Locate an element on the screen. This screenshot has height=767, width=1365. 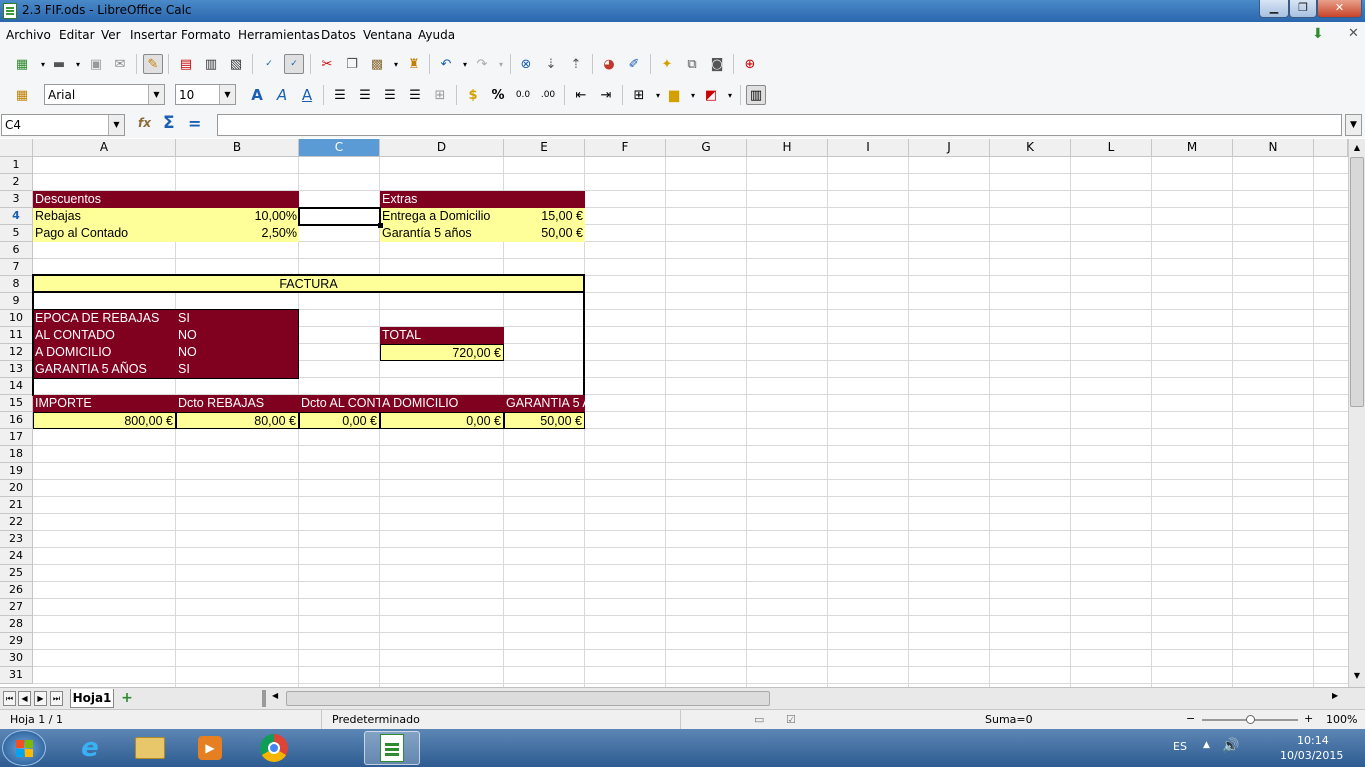
zoom-in-icon: + is located at coordinates (1308, 718).